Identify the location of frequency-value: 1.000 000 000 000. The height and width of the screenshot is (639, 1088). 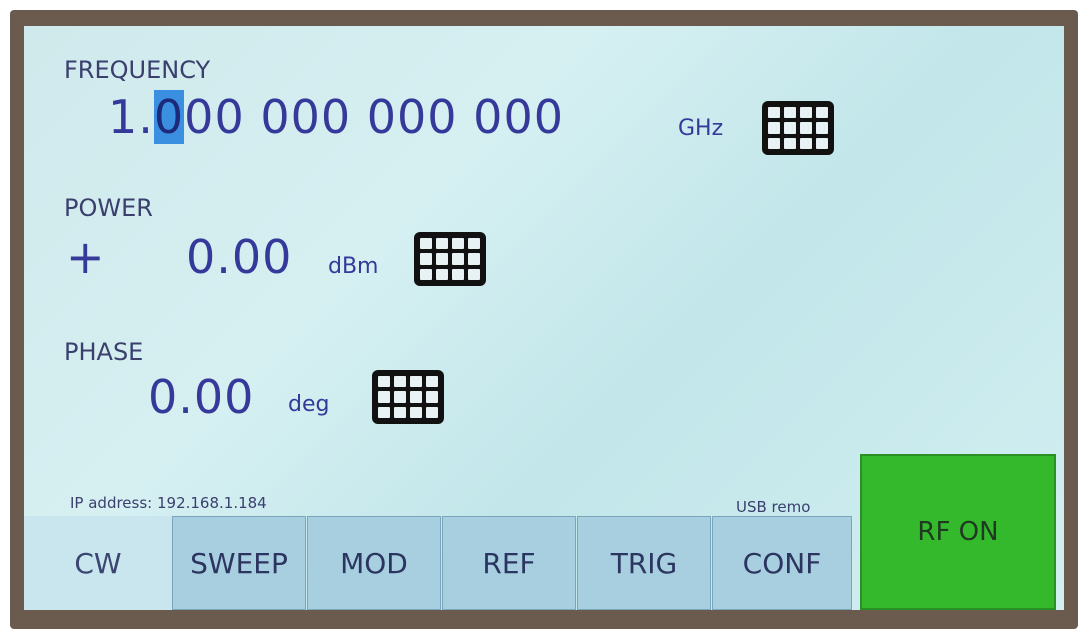
(336, 117).